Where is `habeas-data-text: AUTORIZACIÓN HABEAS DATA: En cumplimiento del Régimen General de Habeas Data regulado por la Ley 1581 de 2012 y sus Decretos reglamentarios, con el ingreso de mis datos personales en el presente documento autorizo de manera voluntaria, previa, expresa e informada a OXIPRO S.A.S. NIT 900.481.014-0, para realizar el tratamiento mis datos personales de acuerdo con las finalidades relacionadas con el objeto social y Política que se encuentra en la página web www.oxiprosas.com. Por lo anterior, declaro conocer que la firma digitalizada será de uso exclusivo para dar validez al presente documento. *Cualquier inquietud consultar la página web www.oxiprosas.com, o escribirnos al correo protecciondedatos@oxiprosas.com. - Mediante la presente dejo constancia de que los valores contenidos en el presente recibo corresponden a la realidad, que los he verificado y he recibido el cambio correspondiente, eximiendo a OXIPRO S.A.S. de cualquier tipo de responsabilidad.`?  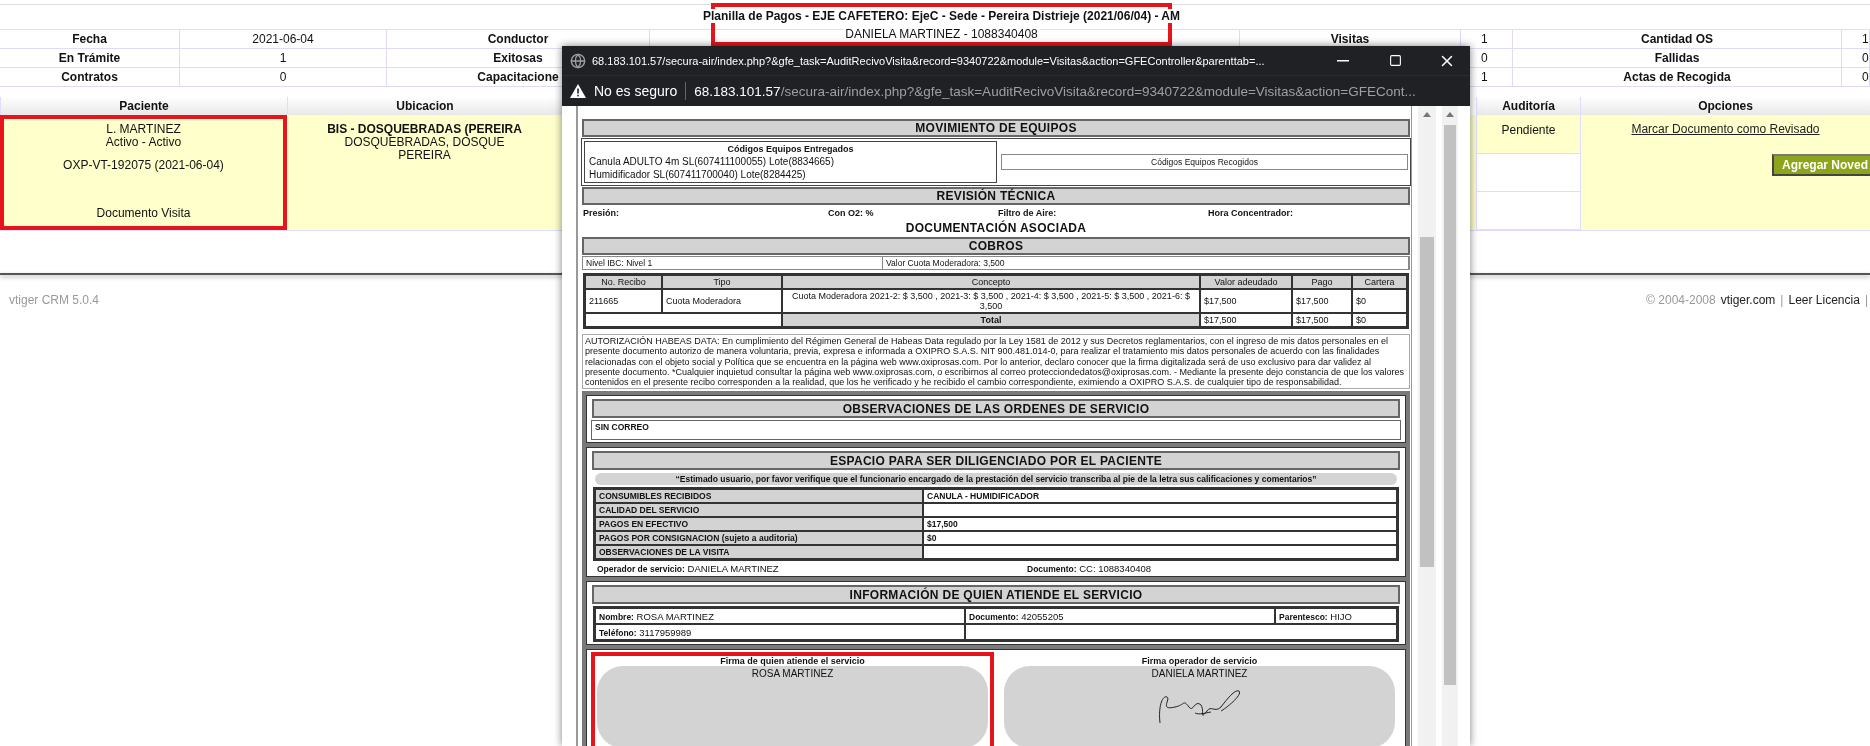 habeas-data-text: AUTORIZACIÓN HABEAS DATA: En cumplimiento del Régimen General de Habeas Data regulado por la Ley 1581 de 2012 y sus Decretos reglamentarios, con el ingreso de mis datos personales en el presente documento autorizo de manera voluntaria, previa, expresa e informada a OXIPRO S.A.S. NIT 900.481.014-0, para realizar el tratamiento mis datos personales de acuerdo con las finalidades relacionadas con el objeto social y Política que se encuentra en la página web www.oxiprosas.com. Por lo anterior, declaro conocer que la firma digitalizada será de uso exclusivo para dar validez al presente documento. *Cualquier inquietud consultar la página web www.oxiprosas.com, o escribirnos al correo protecciondedatos@oxiprosas.com. - Mediante la presente dejo constancia de que los valores contenidos en el presente recibo corresponden a la realidad, que los he verificado y he recibido el cambio correspondiente, eximiendo a OXIPRO S.A.S. de cualquier tipo de responsabilidad. is located at coordinates (996, 362).